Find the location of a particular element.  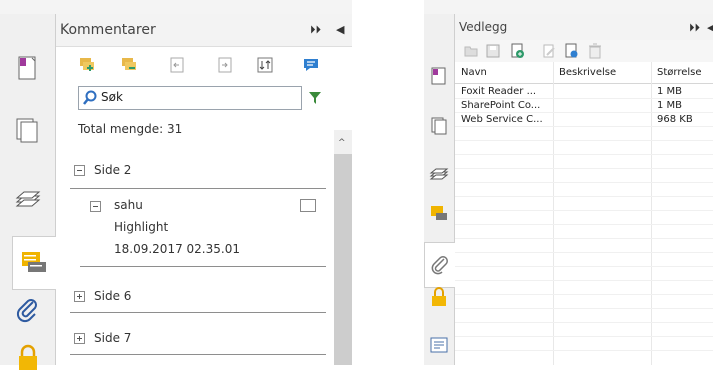

expand-all-button is located at coordinates (87, 65).